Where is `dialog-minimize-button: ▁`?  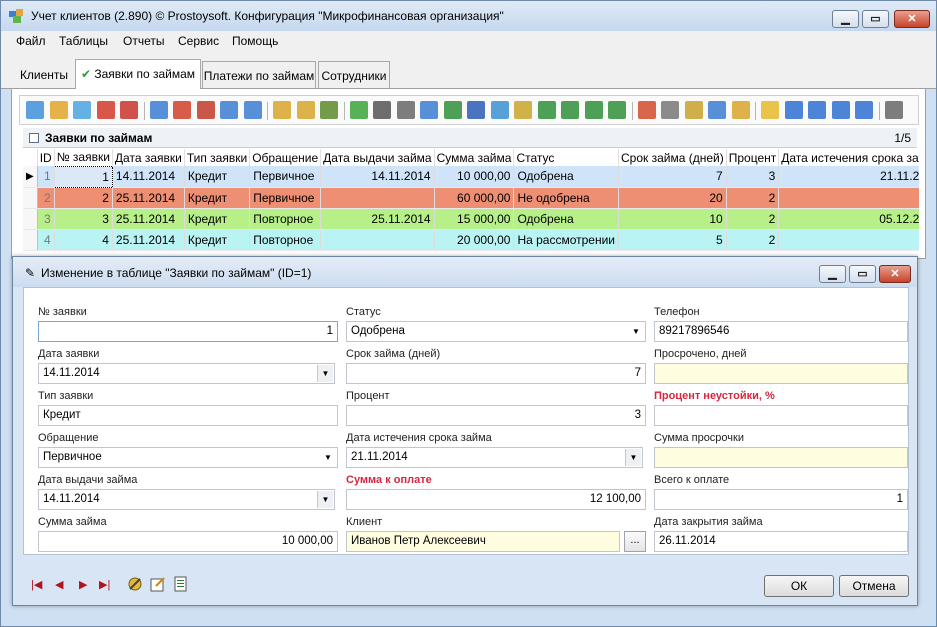
dialog-minimize-button: ▁ is located at coordinates (832, 274).